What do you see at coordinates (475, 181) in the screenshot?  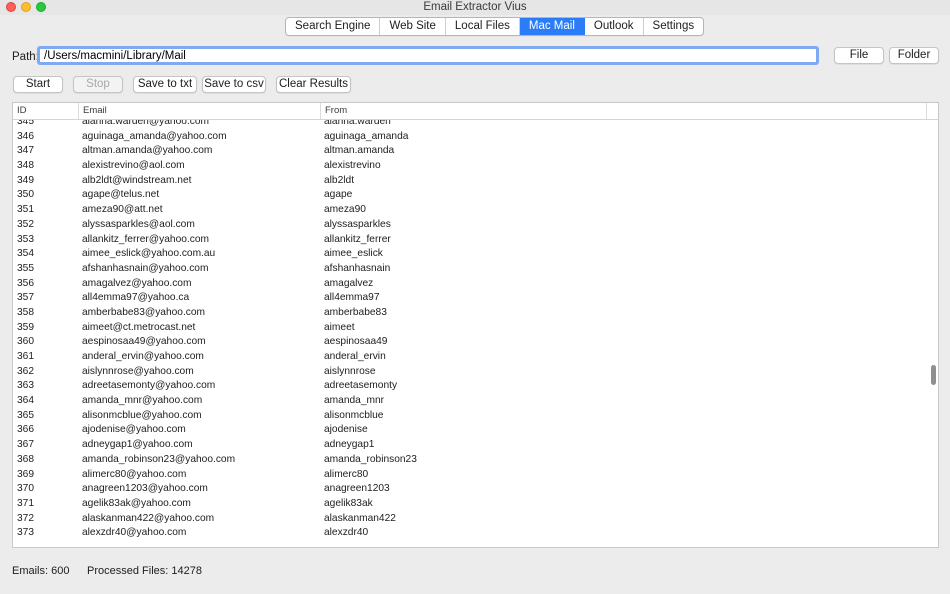 I see `table-row: 349 alb2ldt@windstream.net alb2ldt` at bounding box center [475, 181].